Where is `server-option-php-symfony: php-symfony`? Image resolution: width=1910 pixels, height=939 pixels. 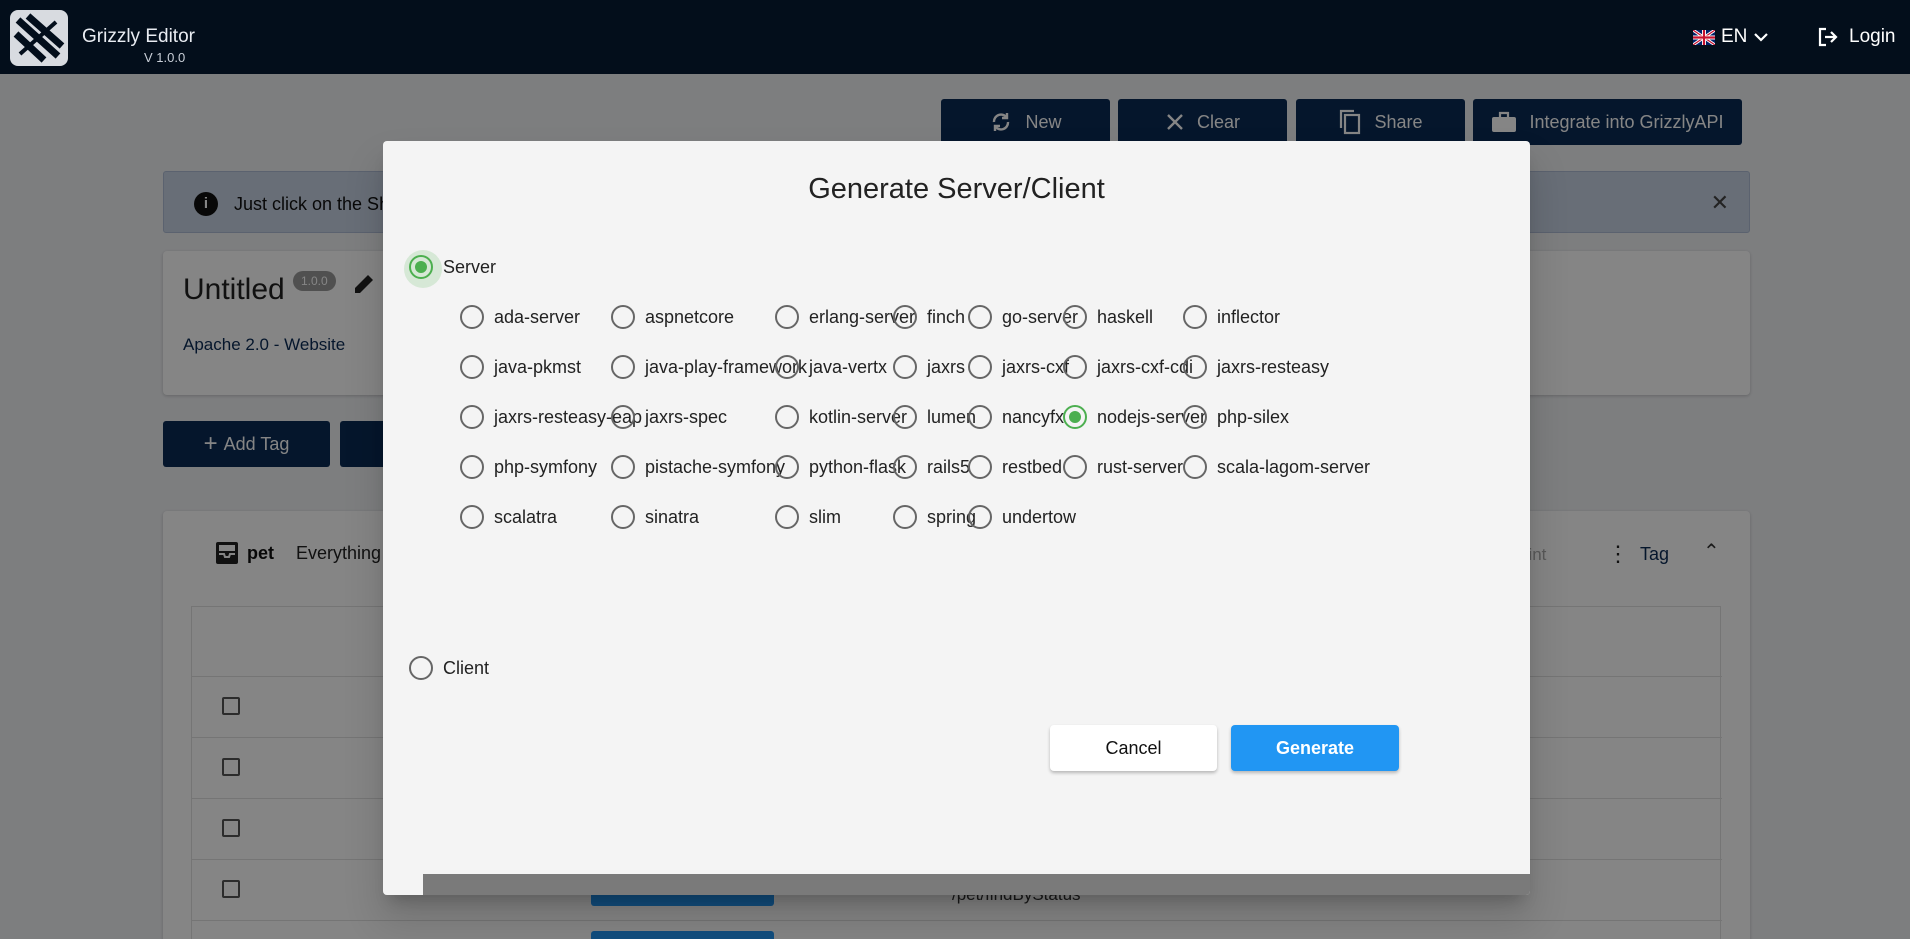
server-option-php-symfony: php-symfony is located at coordinates (528, 467).